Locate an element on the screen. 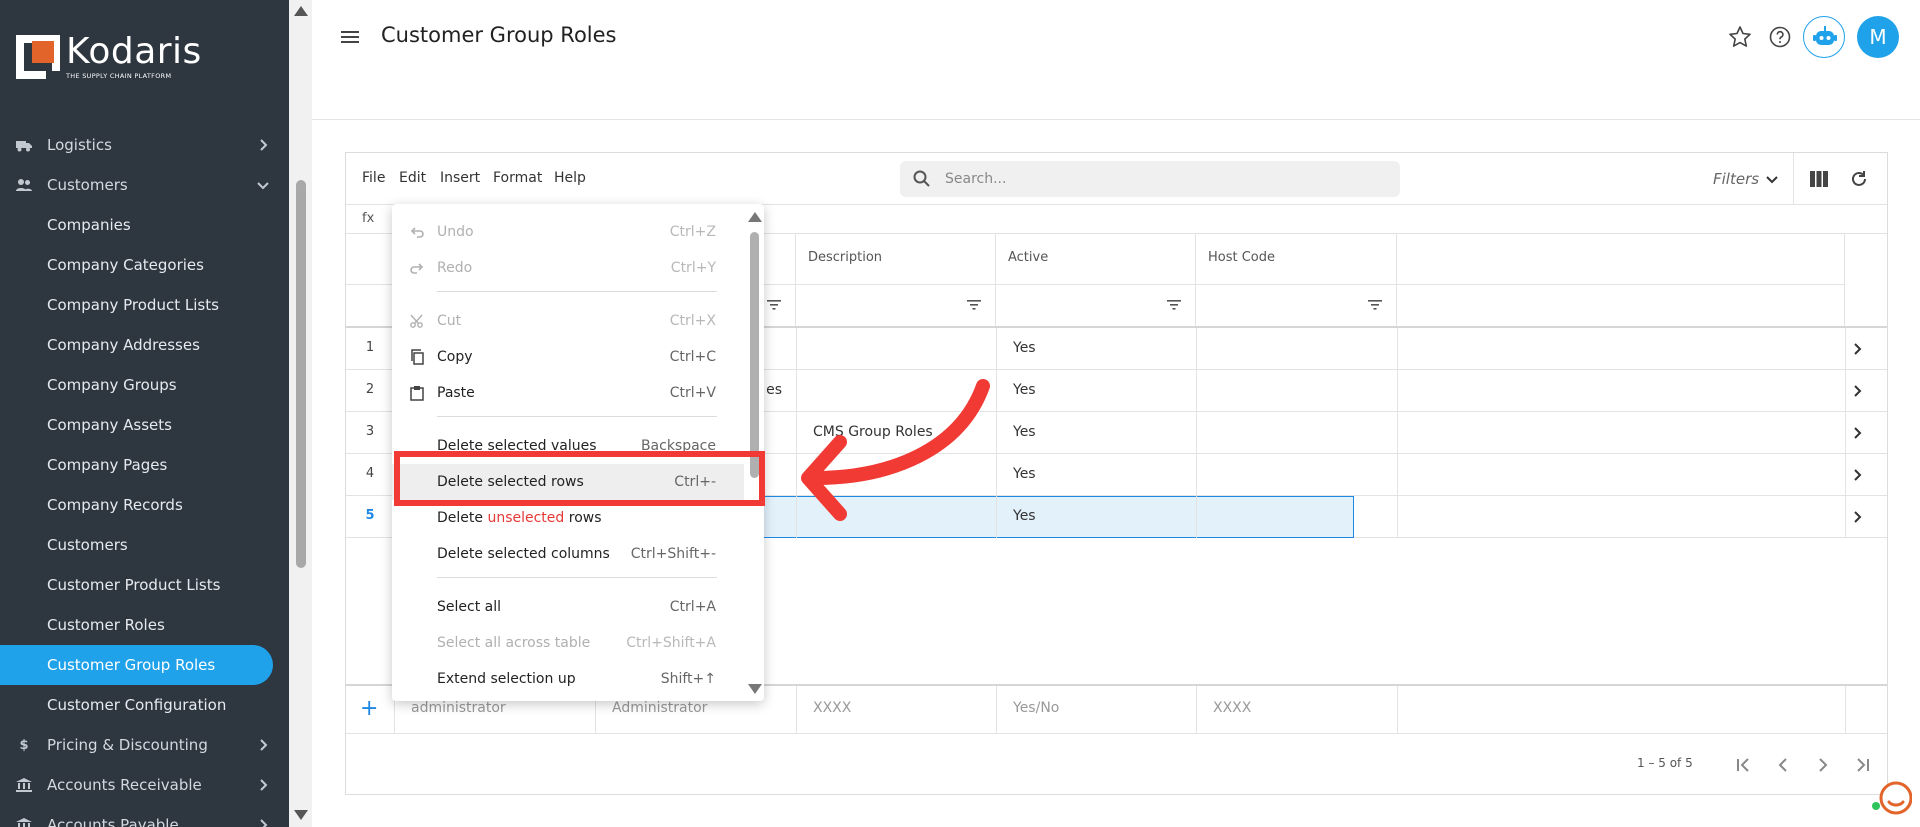  sidebar-item-customers-list: Customers is located at coordinates (144, 545).